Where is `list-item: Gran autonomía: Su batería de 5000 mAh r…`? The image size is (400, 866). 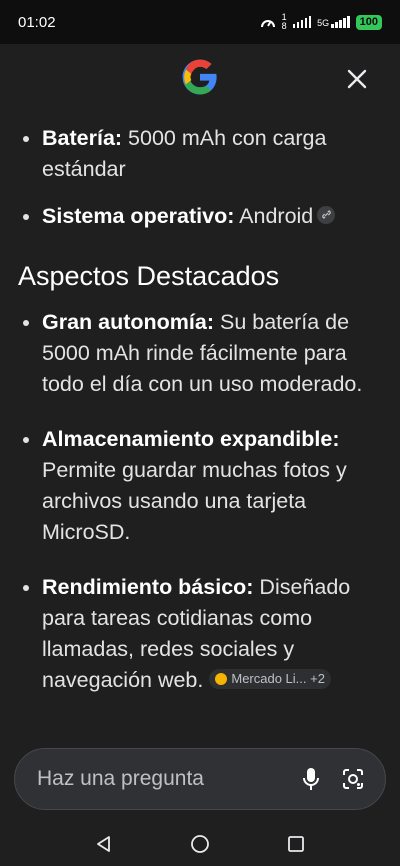 list-item: Gran autonomía: Su batería de 5000 mAh r… is located at coordinates (202, 353).